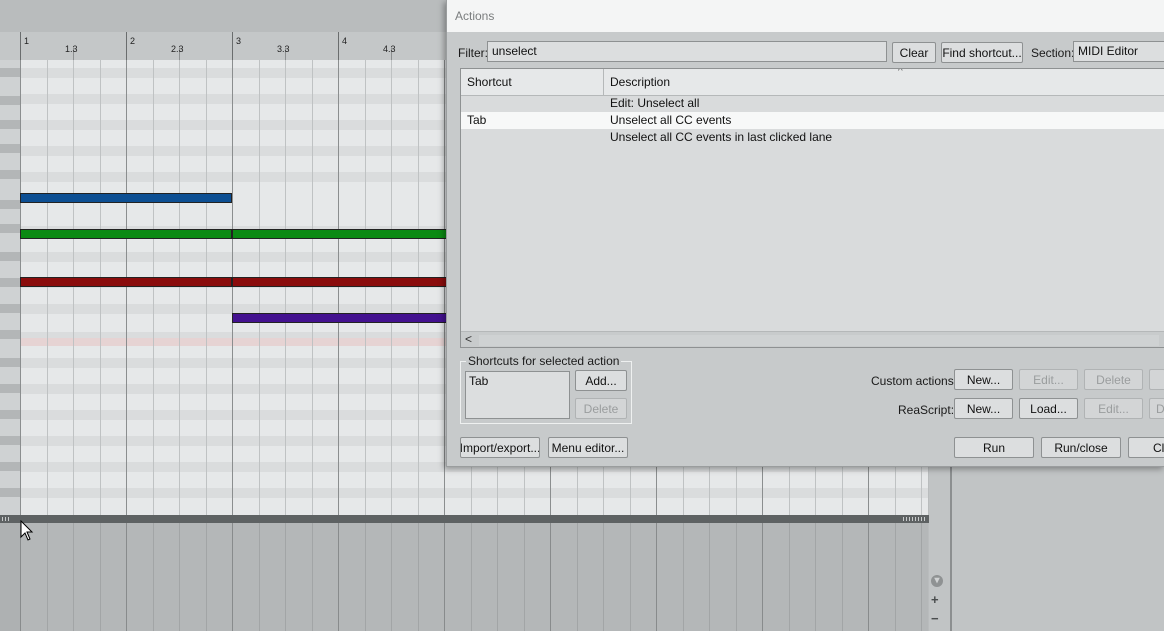 This screenshot has width=1164, height=631. Describe the element at coordinates (671, 120) in the screenshot. I see `list-item-description: Unselect all CC events` at that location.